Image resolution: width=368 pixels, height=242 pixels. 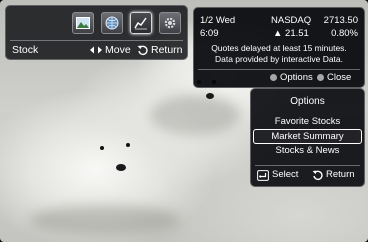 What do you see at coordinates (307, 165) in the screenshot?
I see `options-menu-divider` at bounding box center [307, 165].